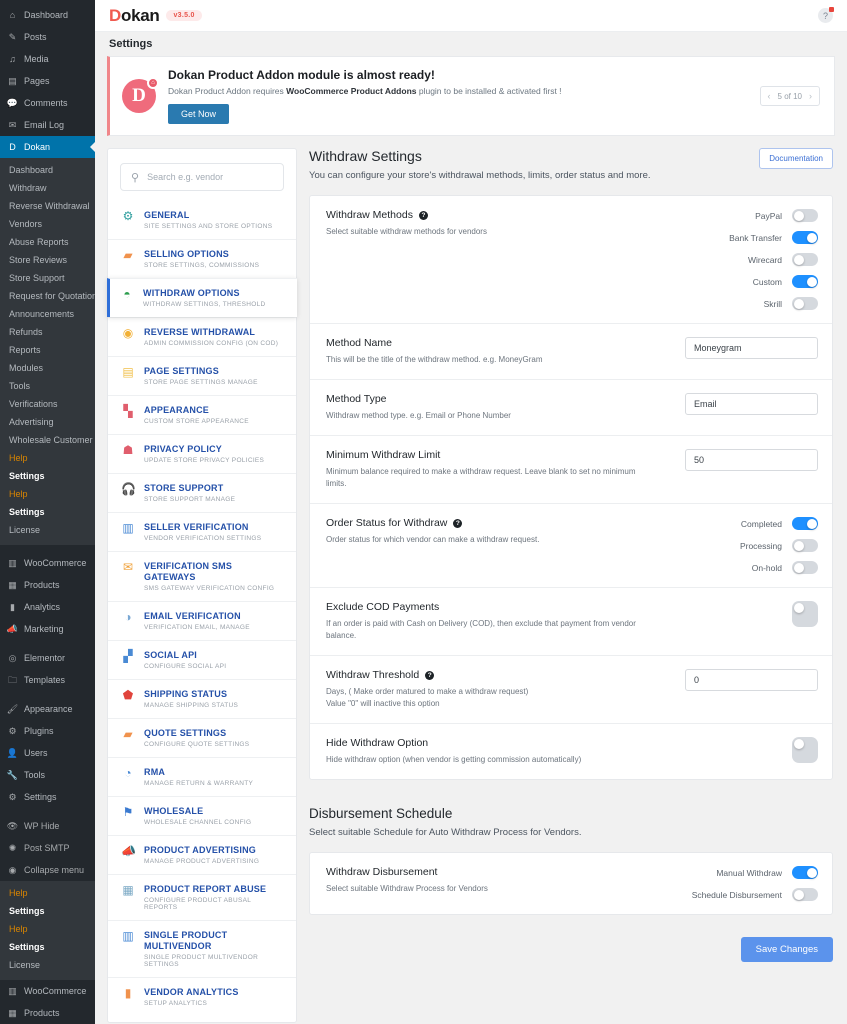 The height and width of the screenshot is (1024, 847). Describe the element at coordinates (47, 147) in the screenshot. I see `sidebar-item-dokan: D Dokan` at that location.